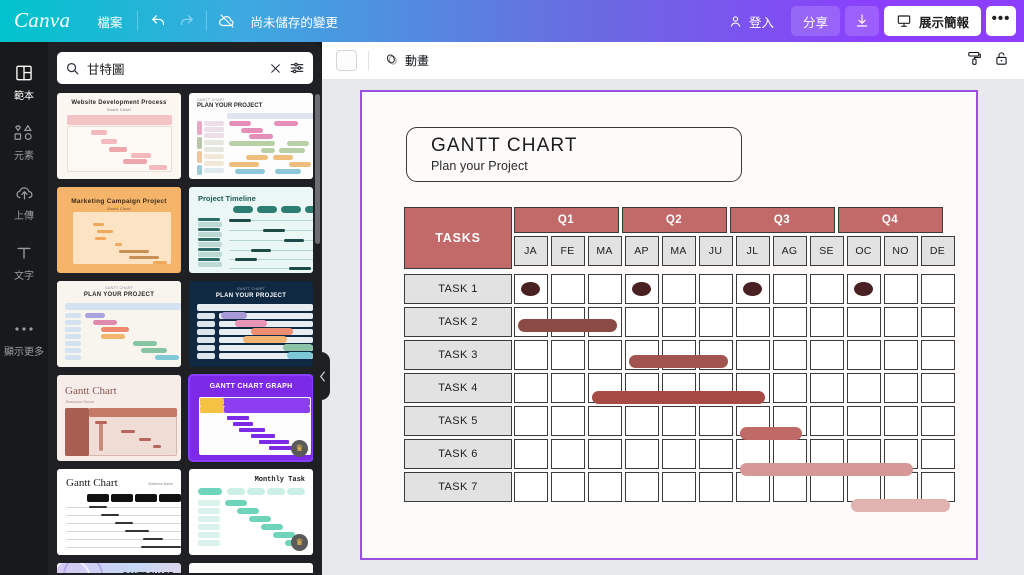 The height and width of the screenshot is (575, 1024). Describe the element at coordinates (680, 354) in the screenshot. I see `table-row: TASK 3` at that location.